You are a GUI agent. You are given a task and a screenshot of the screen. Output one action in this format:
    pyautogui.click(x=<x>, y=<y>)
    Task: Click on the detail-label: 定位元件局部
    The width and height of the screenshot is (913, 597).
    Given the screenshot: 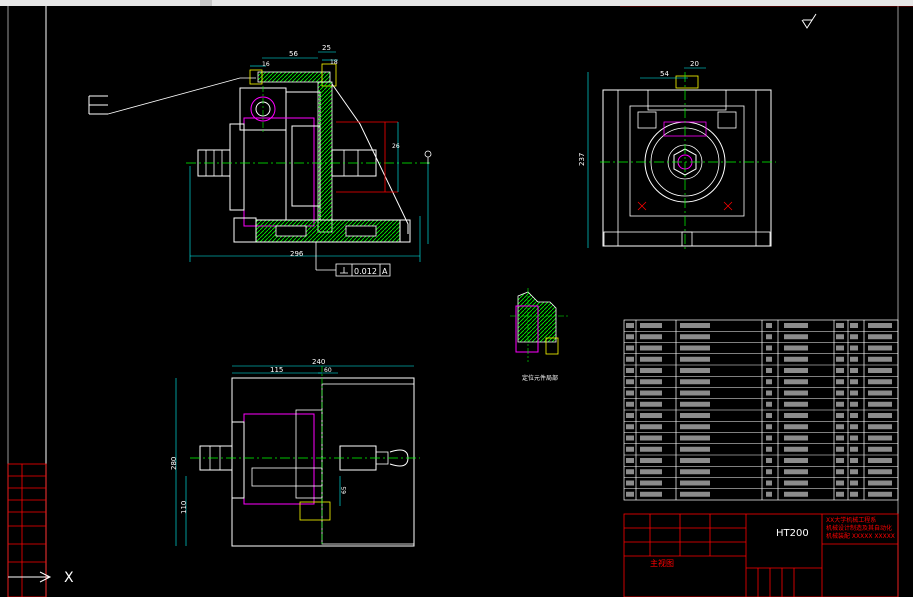 What is the action you would take?
    pyautogui.click(x=540, y=378)
    